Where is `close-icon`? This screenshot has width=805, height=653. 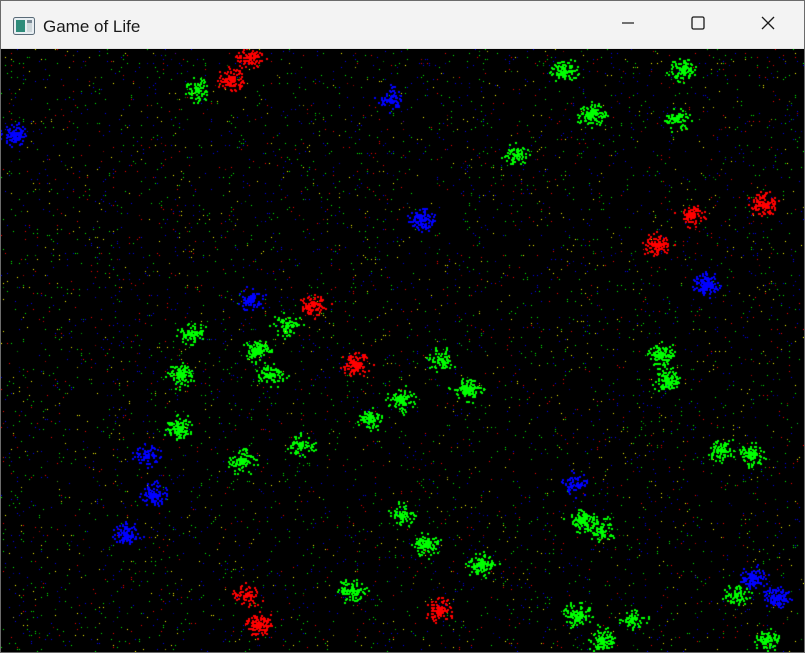 close-icon is located at coordinates (768, 25).